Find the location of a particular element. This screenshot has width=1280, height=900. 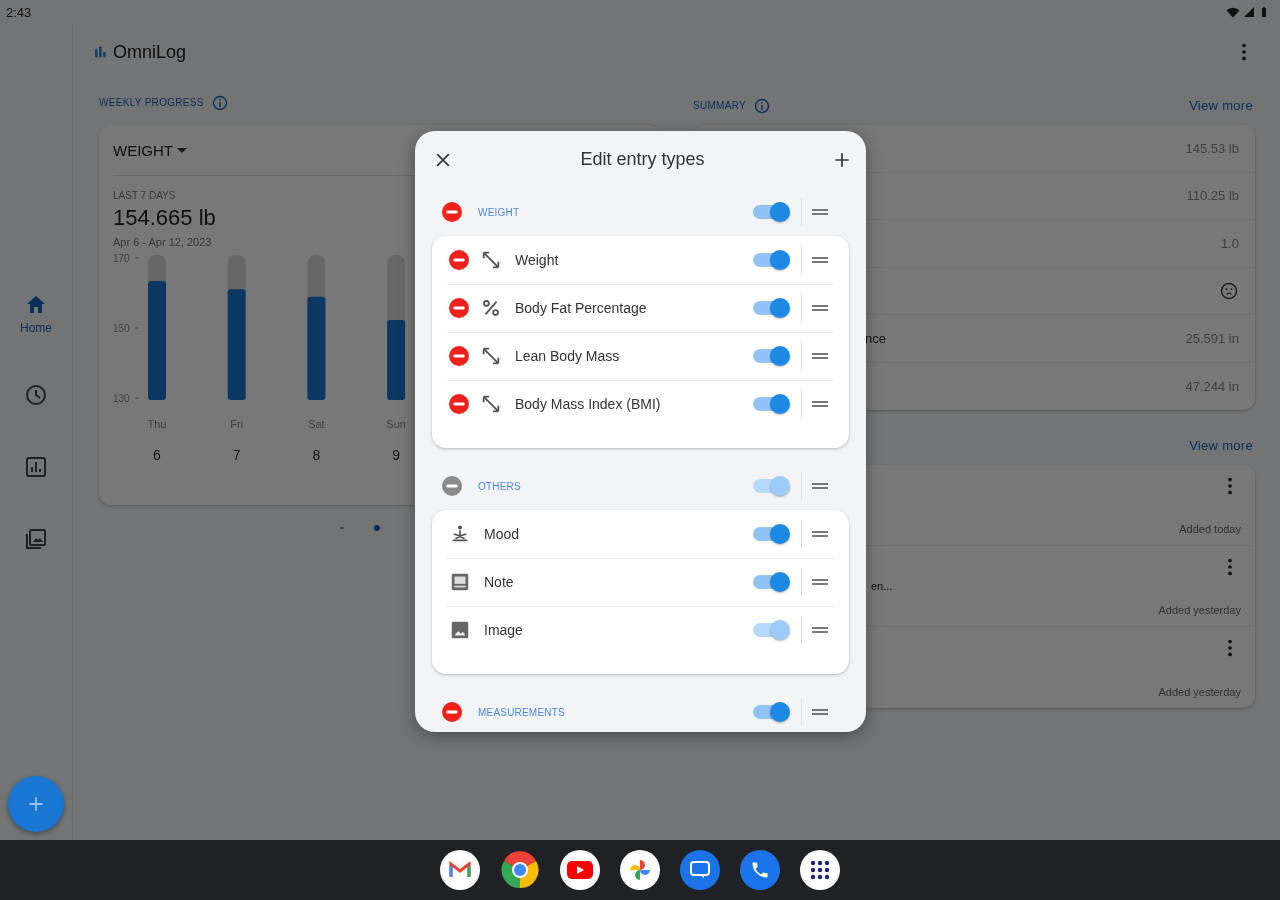

axis-label: Sat is located at coordinates (316, 424).